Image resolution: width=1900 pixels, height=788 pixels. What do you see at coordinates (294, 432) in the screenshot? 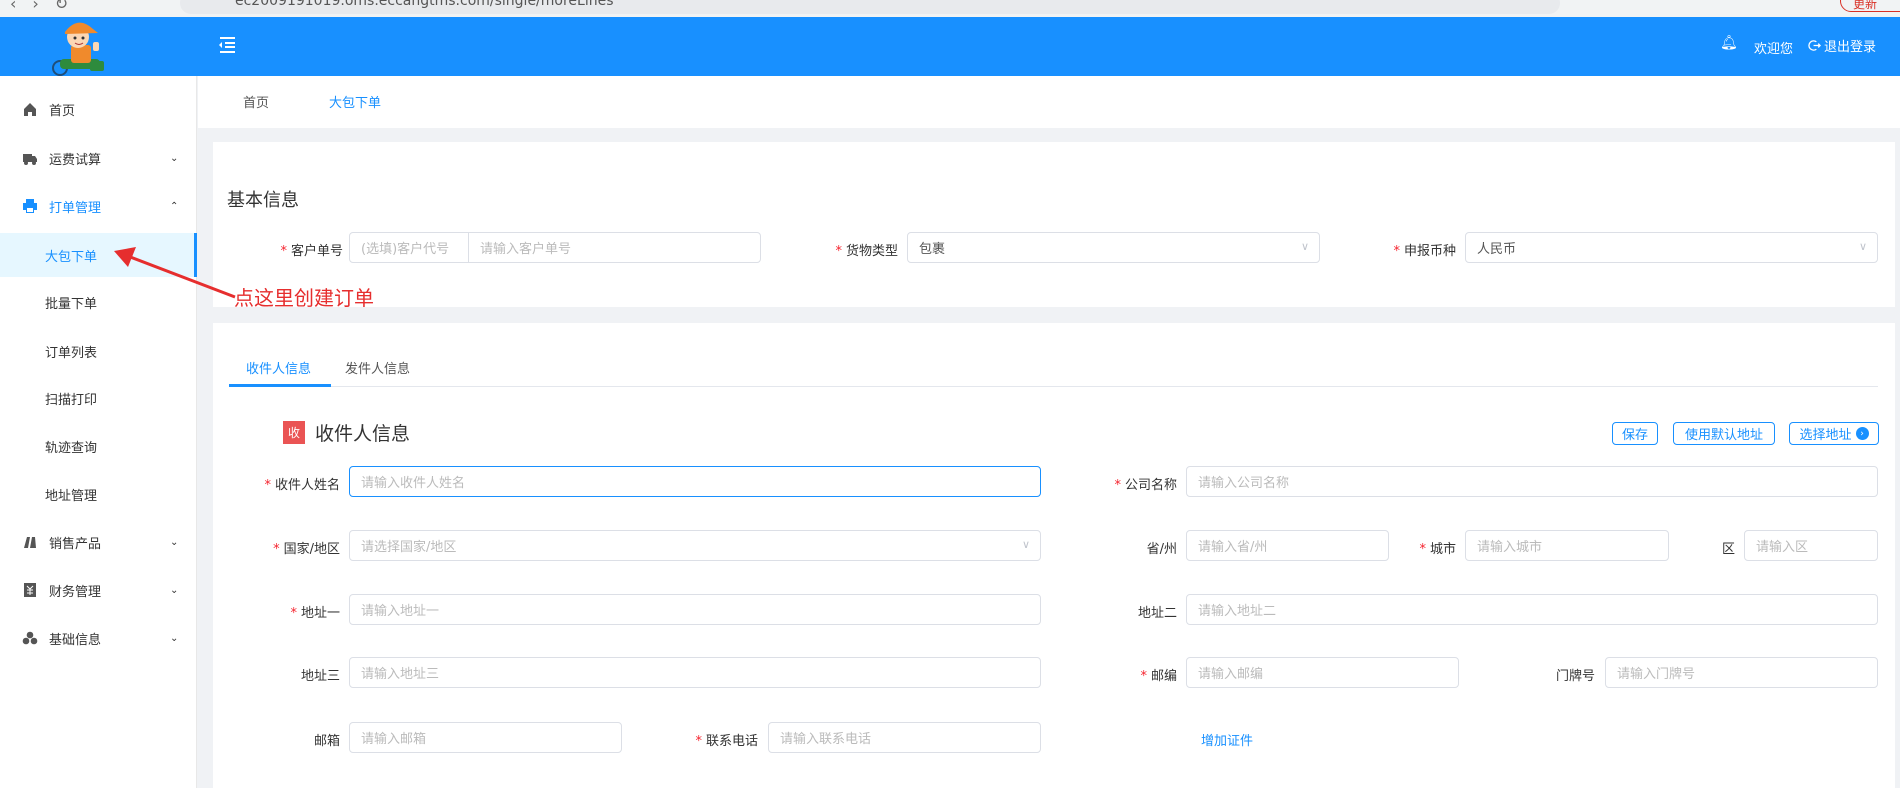
I see `receiver-badge: 收` at bounding box center [294, 432].